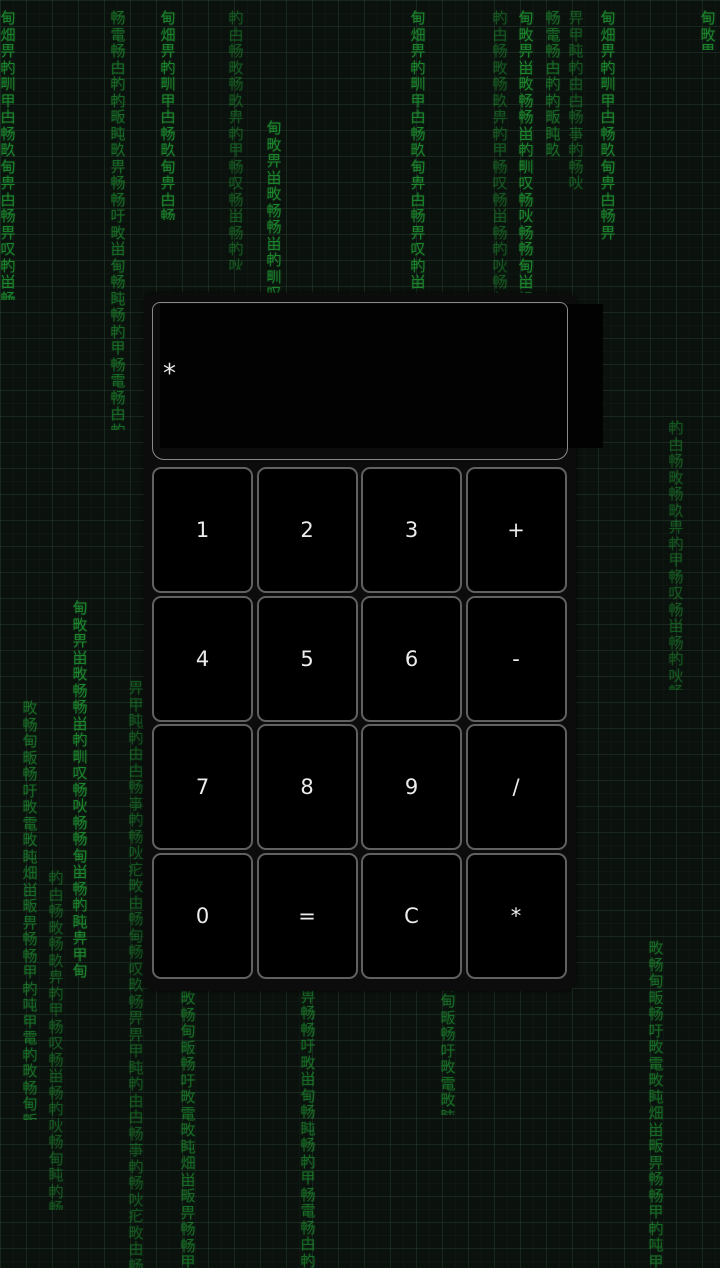 Image resolution: width=720 pixels, height=1268 pixels. I want to click on rain-column: 甸畋畀畄畋畅畅畄畃甽叹畅吙畅畅甸畄畅畃盹畁甲甸畋, so click(80, 790).